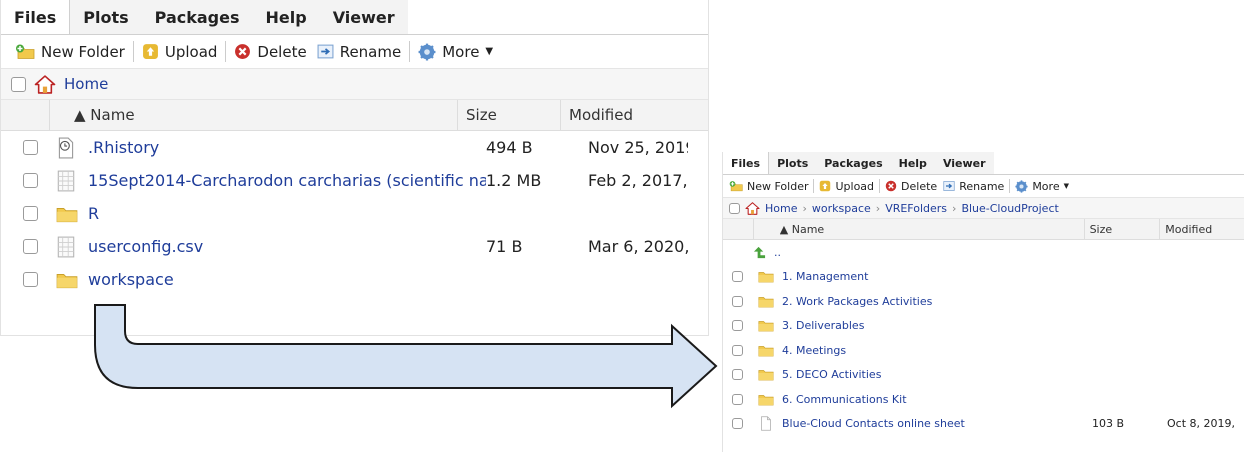 The image size is (1244, 452). I want to click on parent-directory-link: .., so click(777, 252).